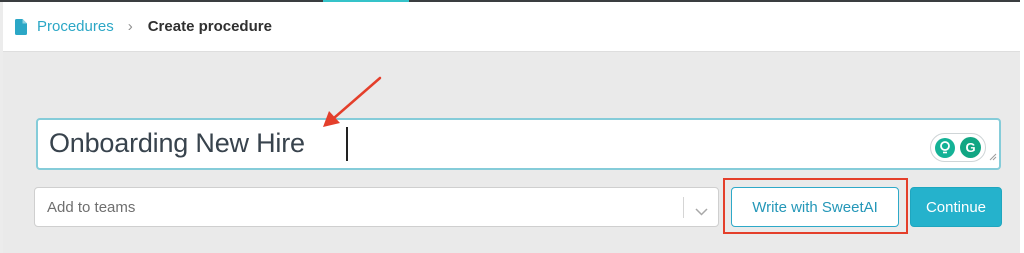 This screenshot has height=253, width=1024. I want to click on lightbulb-icon, so click(945, 147).